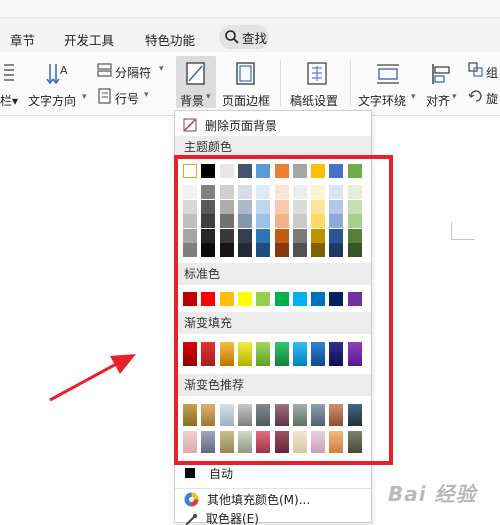 Image resolution: width=500 pixels, height=525 pixels. What do you see at coordinates (52, 100) in the screenshot?
I see `text-direction-button: 文字方向` at bounding box center [52, 100].